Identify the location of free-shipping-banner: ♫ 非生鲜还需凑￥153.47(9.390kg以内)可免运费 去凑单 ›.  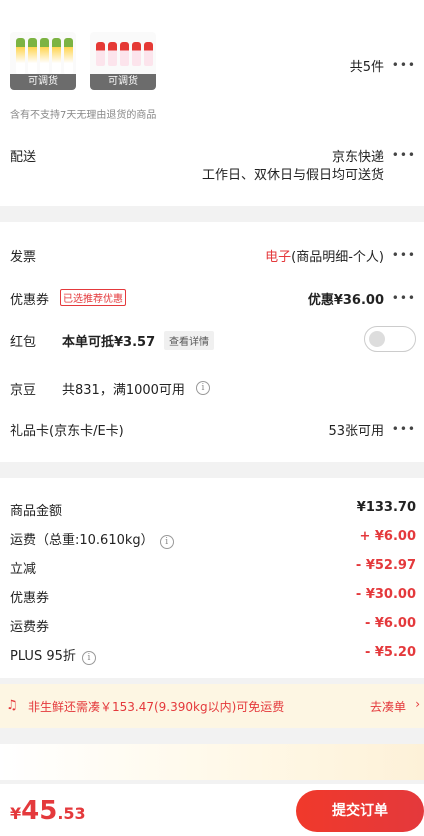
(212, 706).